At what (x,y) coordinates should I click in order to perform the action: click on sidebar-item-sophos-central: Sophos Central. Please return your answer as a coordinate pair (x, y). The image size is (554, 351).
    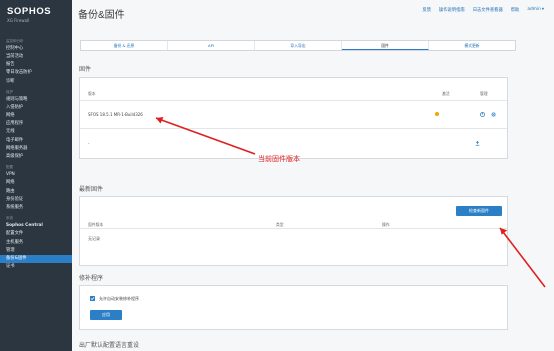
    Looking at the image, I should click on (36, 226).